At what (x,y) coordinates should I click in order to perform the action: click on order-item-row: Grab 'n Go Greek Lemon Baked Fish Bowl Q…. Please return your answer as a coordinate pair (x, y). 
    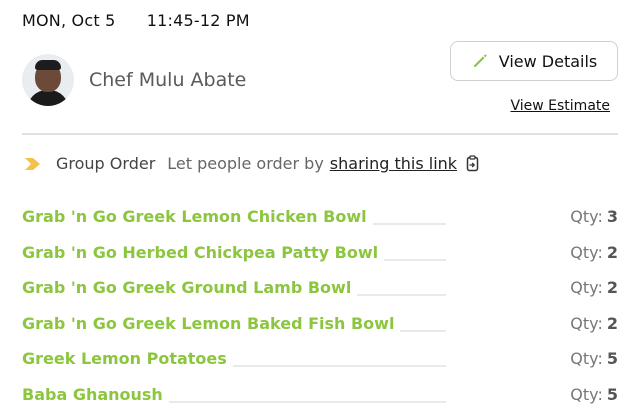
    Looking at the image, I should click on (320, 324).